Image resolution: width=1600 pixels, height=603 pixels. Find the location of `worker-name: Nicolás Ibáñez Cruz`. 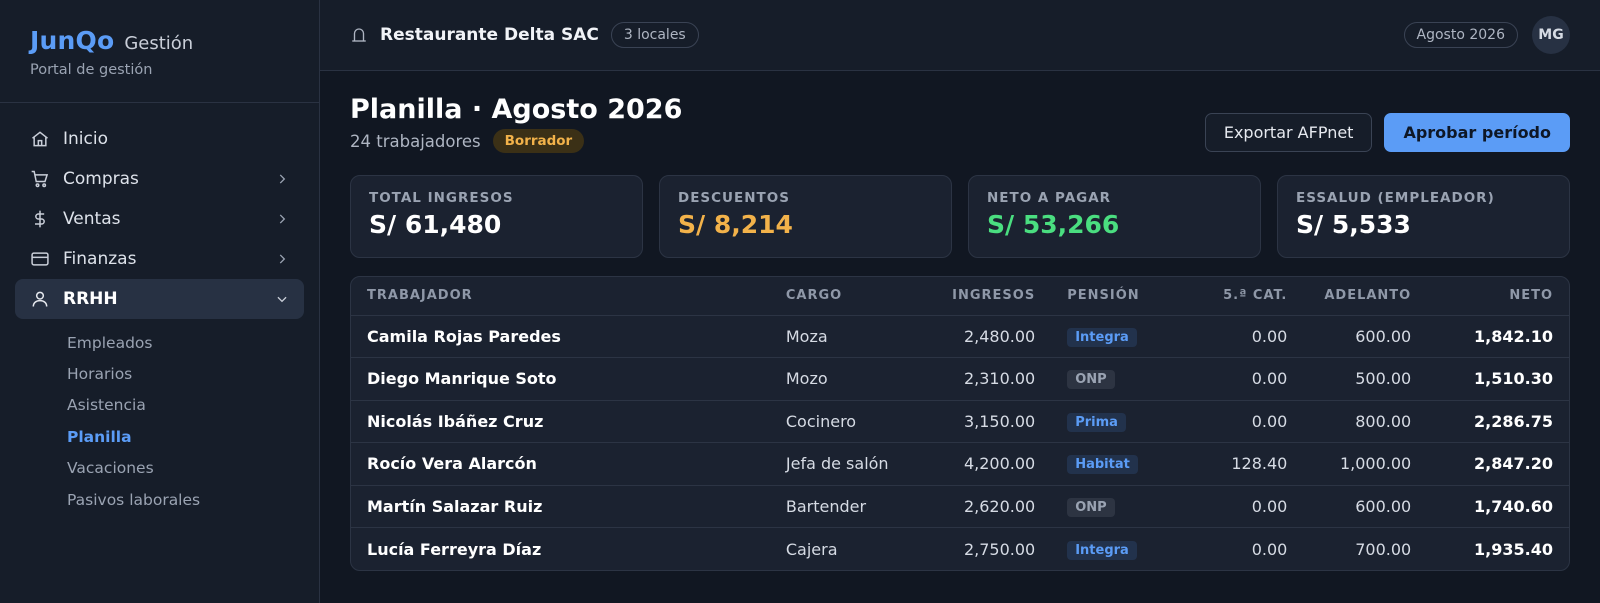

worker-name: Nicolás Ibáñez Cruz is located at coordinates (560, 421).